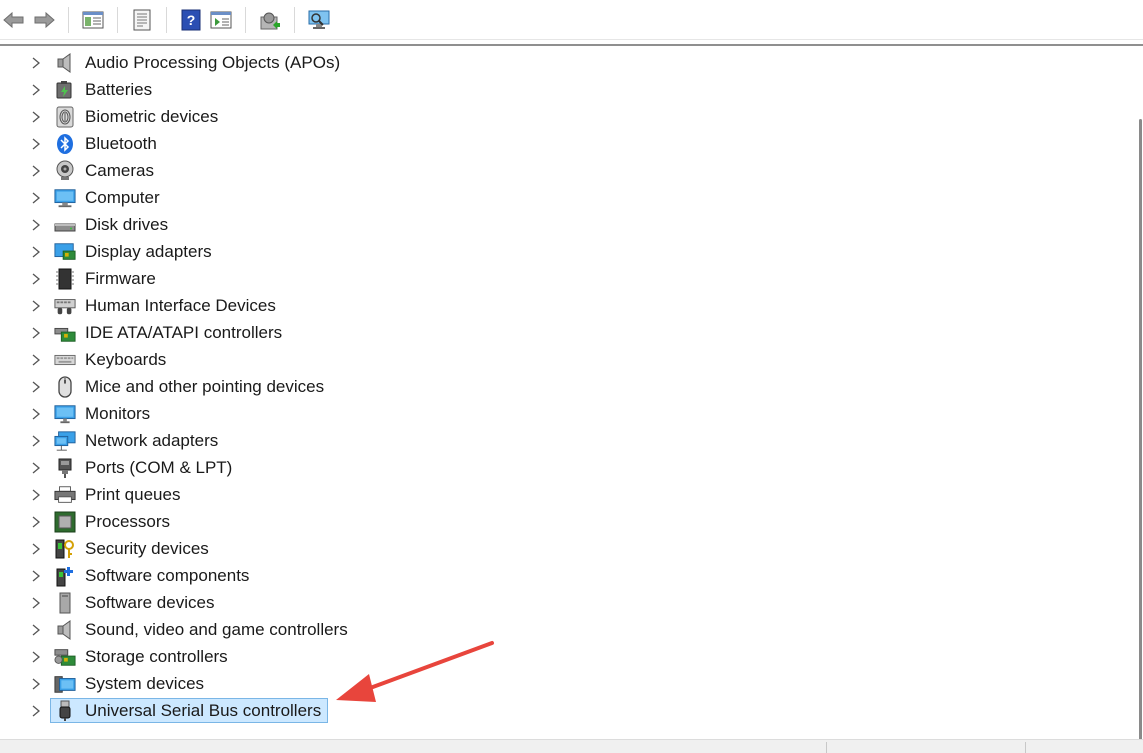 The height and width of the screenshot is (753, 1143). I want to click on sound-icon, so click(65, 630).